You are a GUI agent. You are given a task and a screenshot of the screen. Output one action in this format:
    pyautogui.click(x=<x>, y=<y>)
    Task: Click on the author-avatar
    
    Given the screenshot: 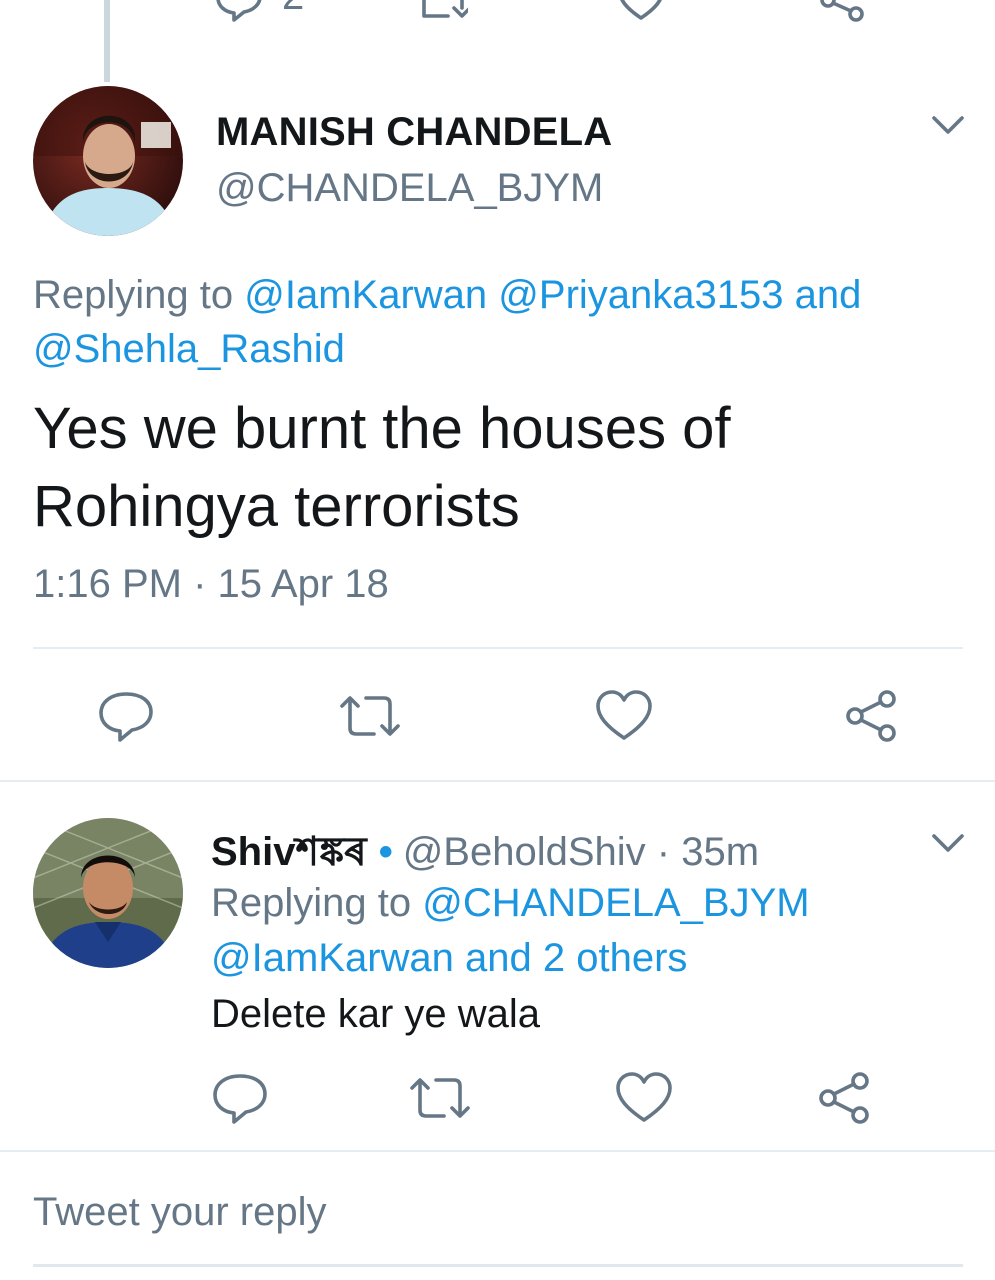 What is the action you would take?
    pyautogui.click(x=108, y=161)
    